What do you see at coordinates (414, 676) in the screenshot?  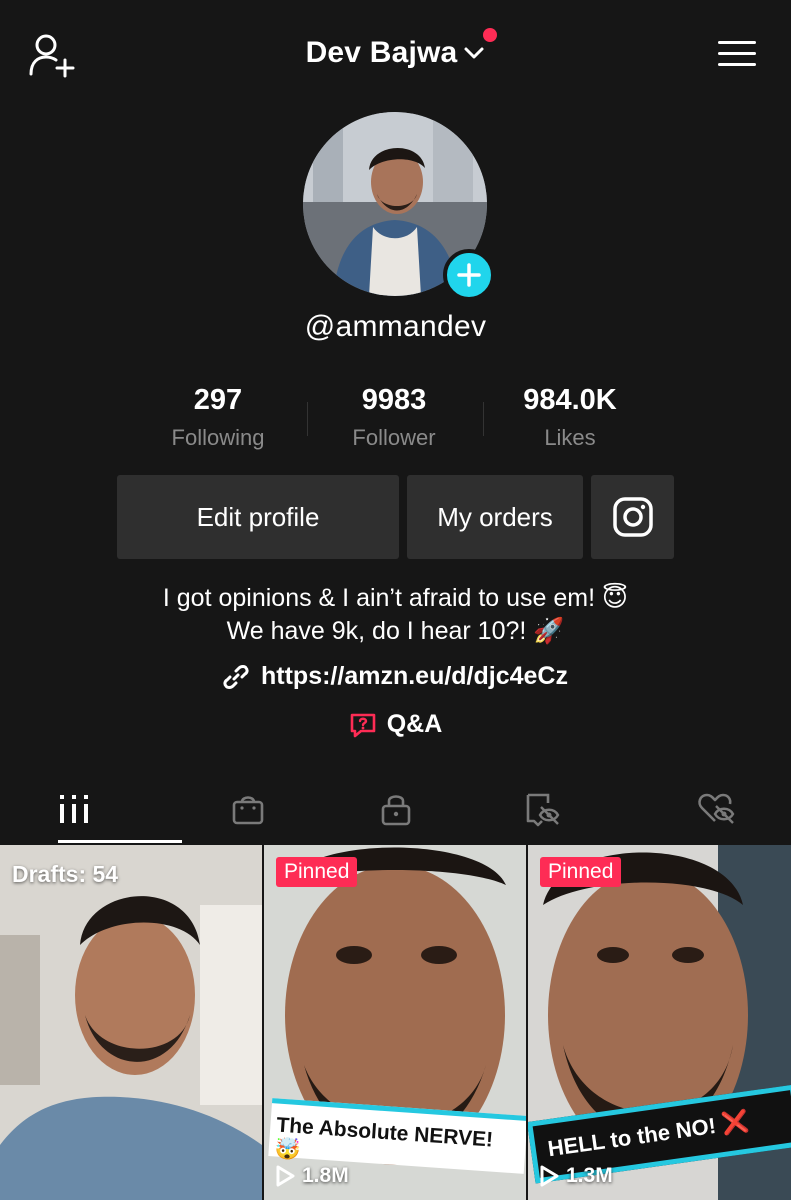 I see `bio-link-text: https://amzn.eu/d/djc4eCz` at bounding box center [414, 676].